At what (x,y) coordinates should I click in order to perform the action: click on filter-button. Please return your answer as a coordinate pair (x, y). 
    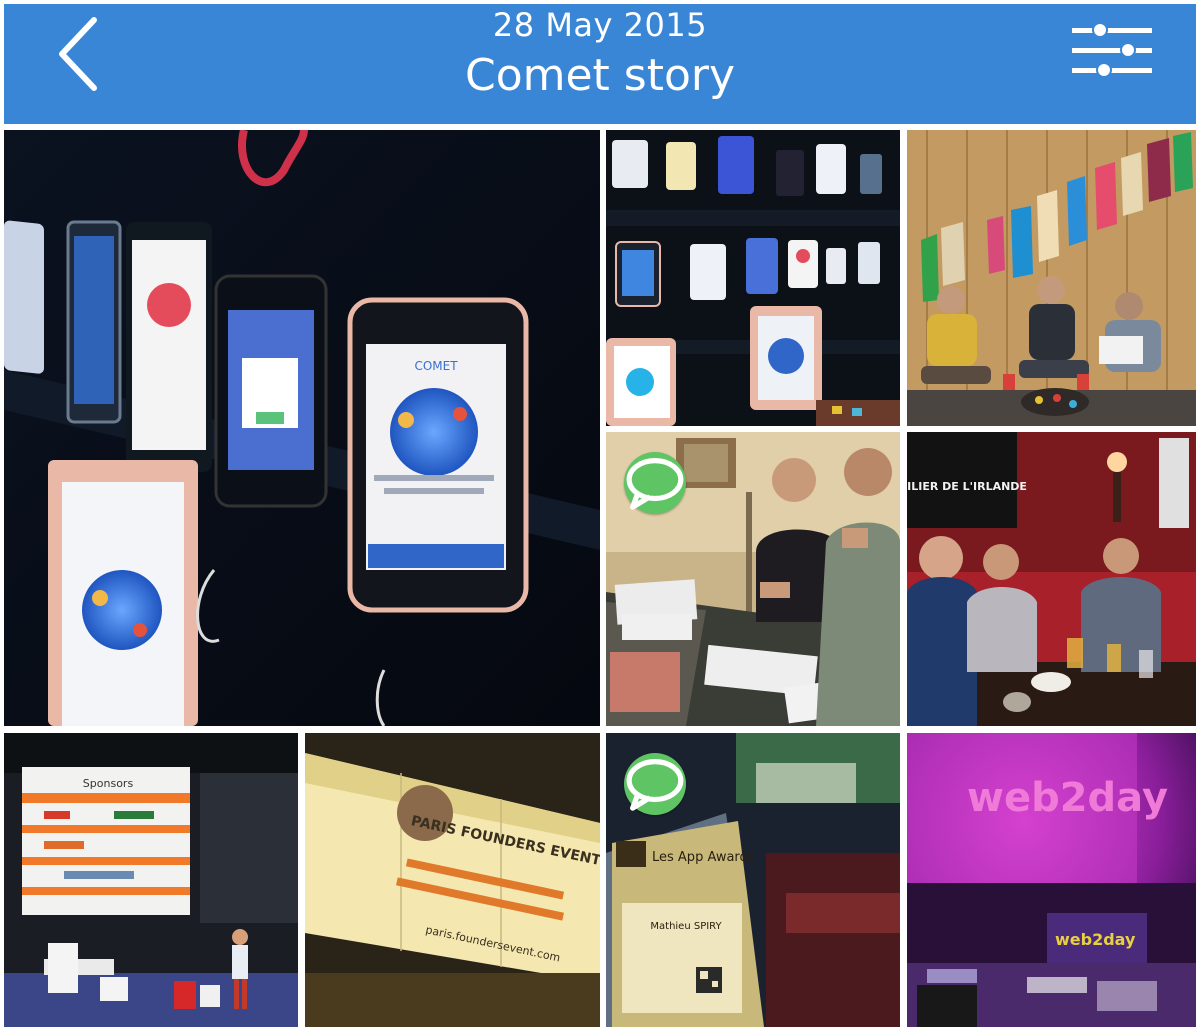
    Looking at the image, I should click on (1112, 51).